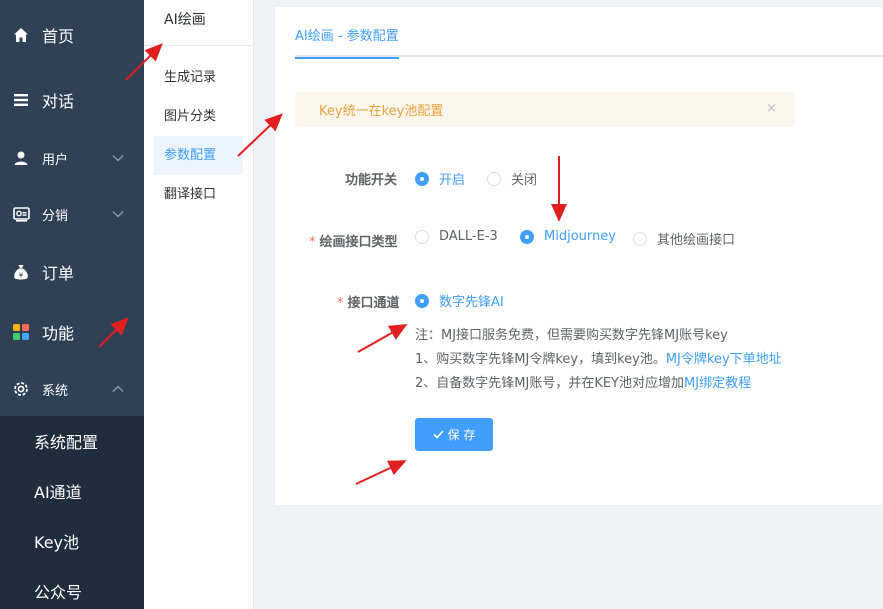 This screenshot has height=609, width=883. Describe the element at coordinates (381, 111) in the screenshot. I see `alert-text: Key统一在key池配置` at that location.